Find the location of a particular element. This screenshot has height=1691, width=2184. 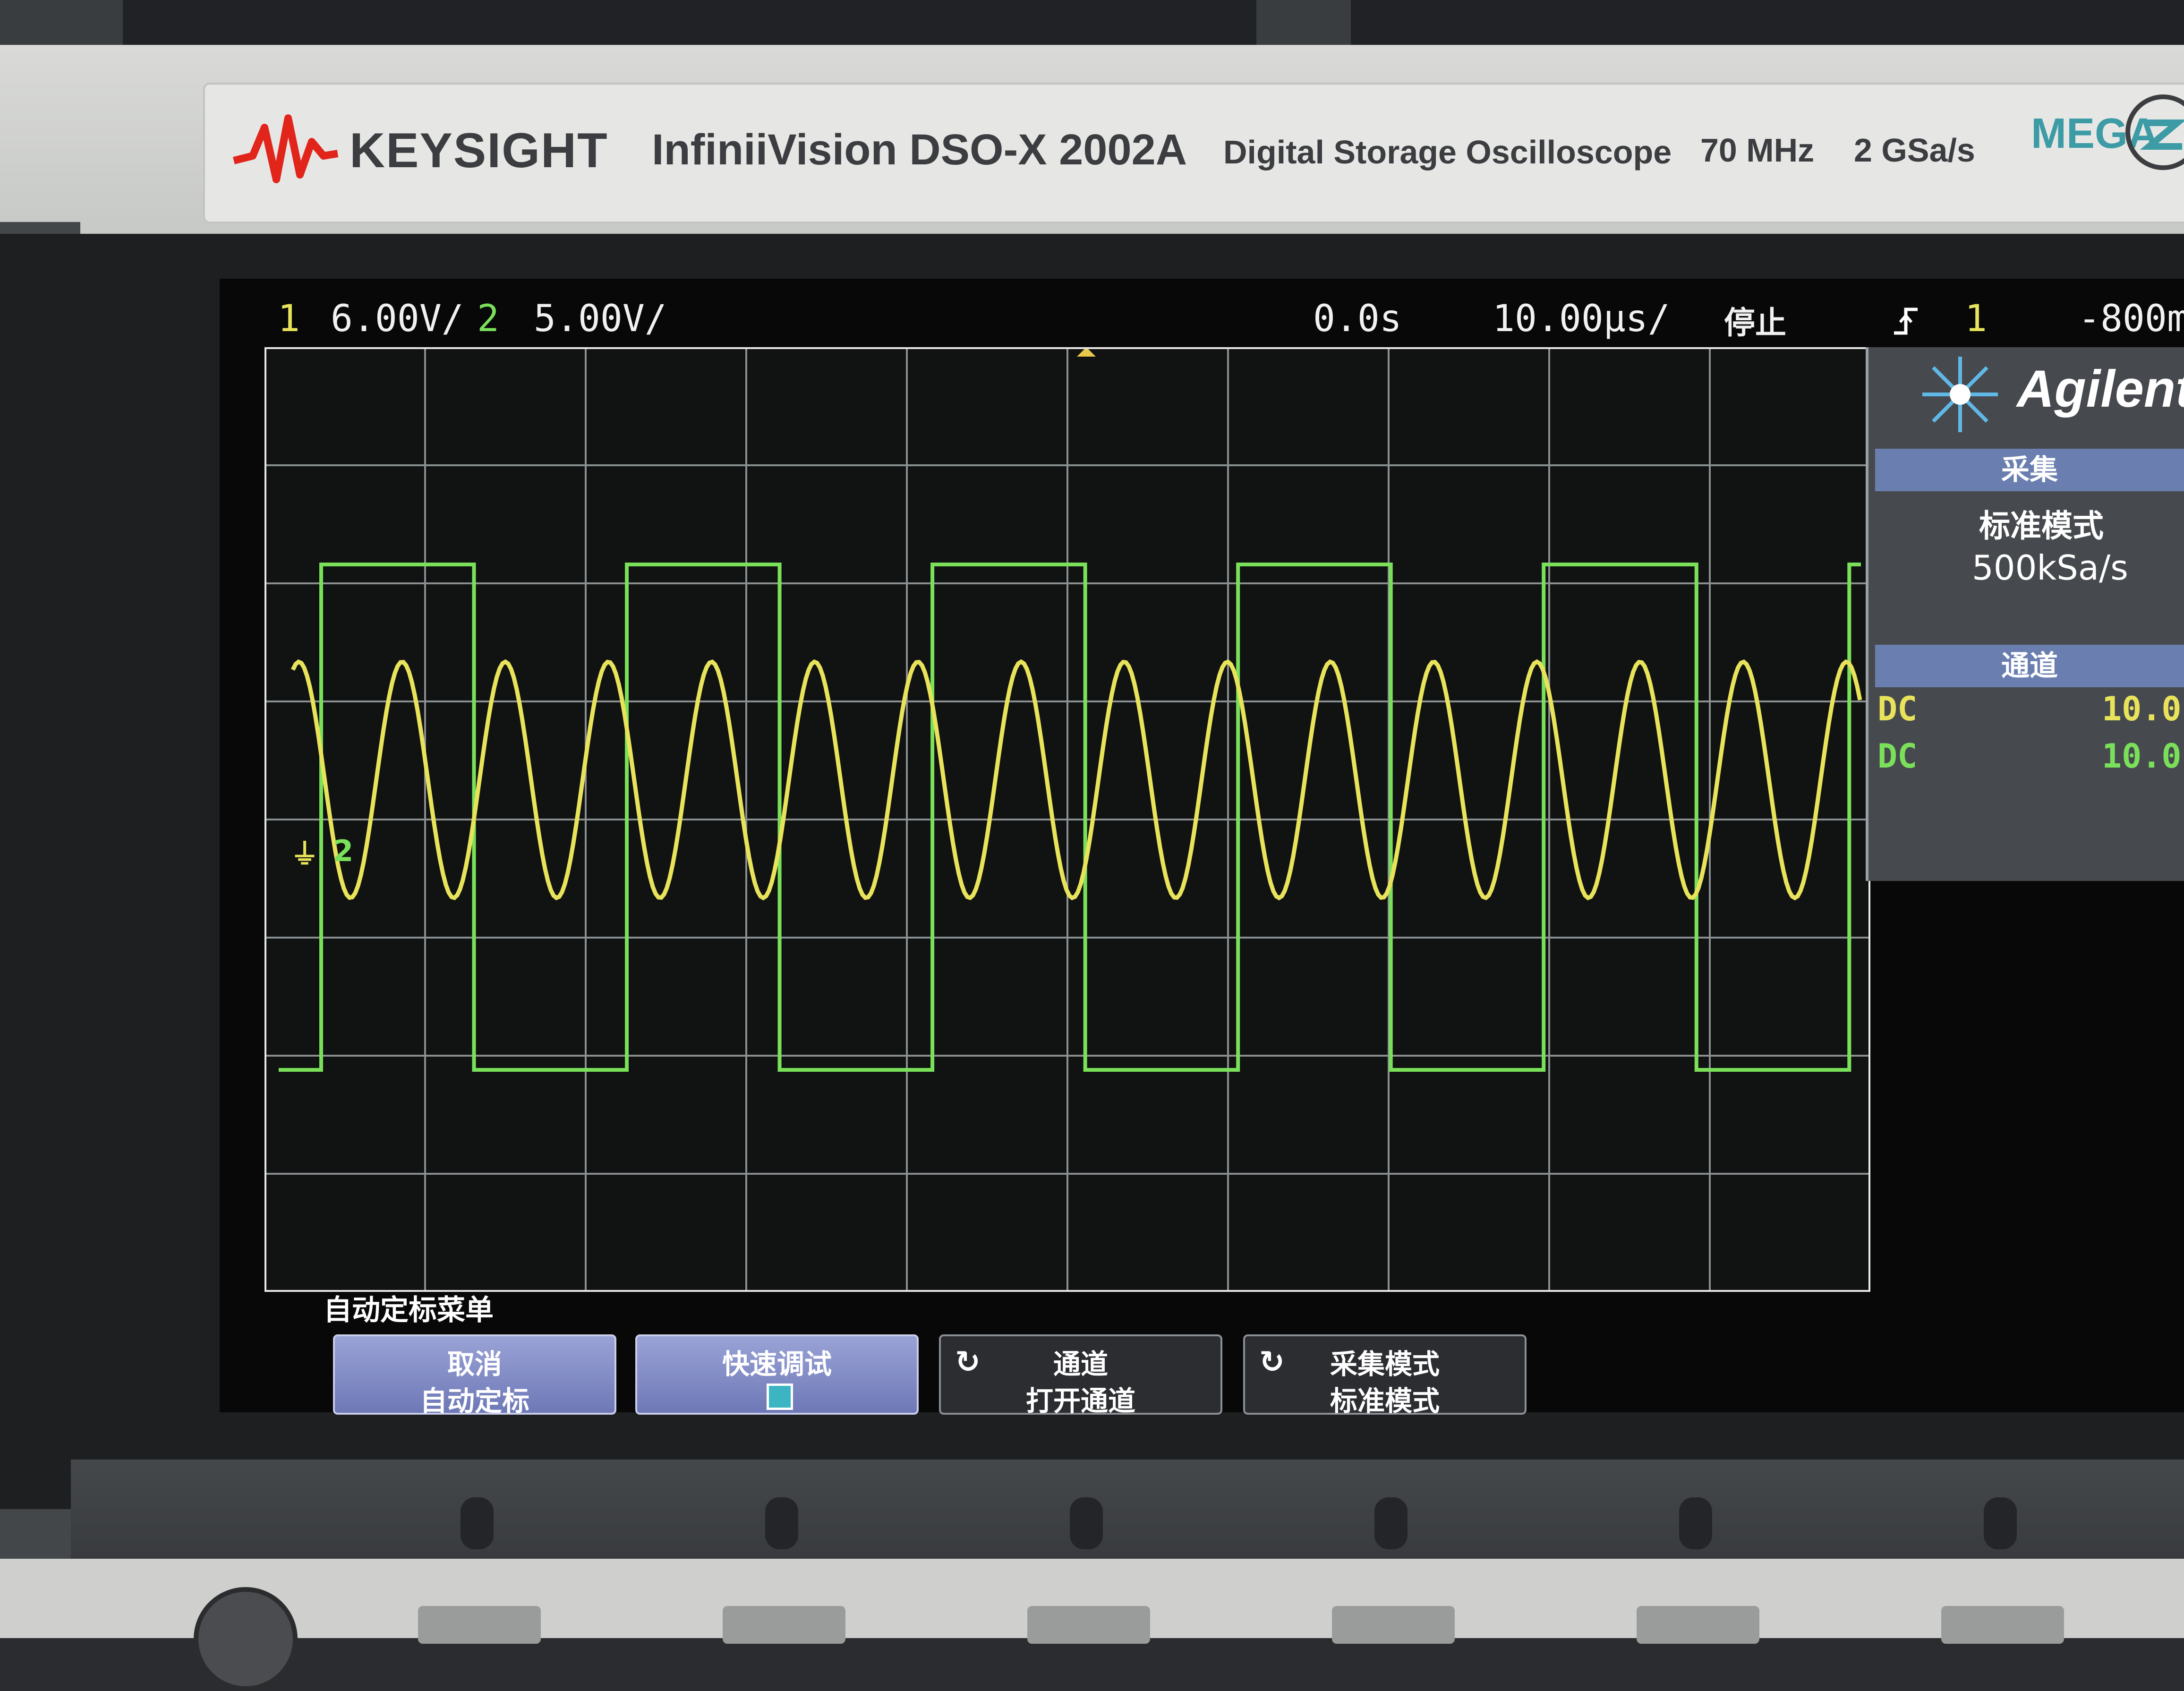

brand-name: KEYSIGHT is located at coordinates (479, 150).